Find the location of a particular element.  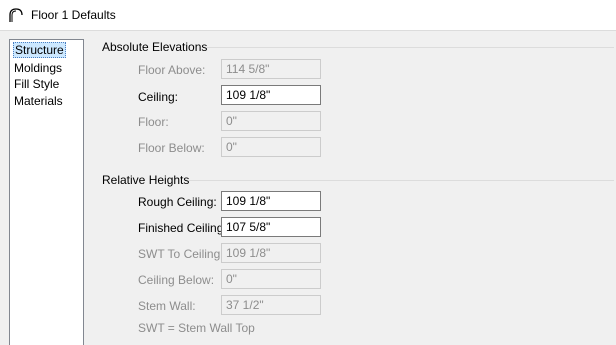

nav-item-materials: Materials is located at coordinates (38, 101).